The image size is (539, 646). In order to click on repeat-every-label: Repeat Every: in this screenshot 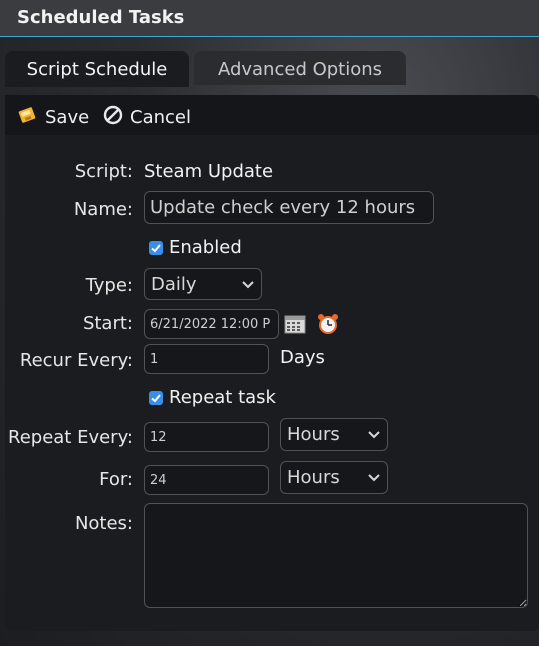, I will do `click(70, 437)`.